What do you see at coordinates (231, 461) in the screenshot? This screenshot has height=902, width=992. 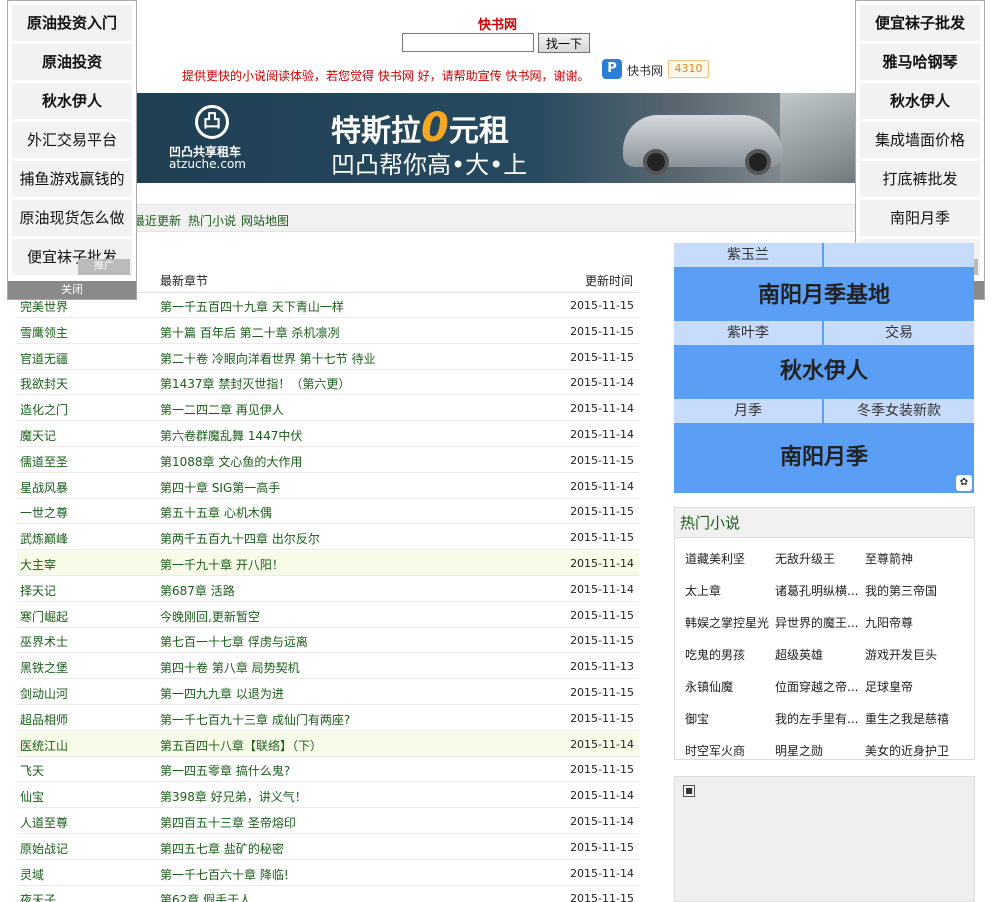 I see `chapter-link: 第1088章 文心鱼的大作用` at bounding box center [231, 461].